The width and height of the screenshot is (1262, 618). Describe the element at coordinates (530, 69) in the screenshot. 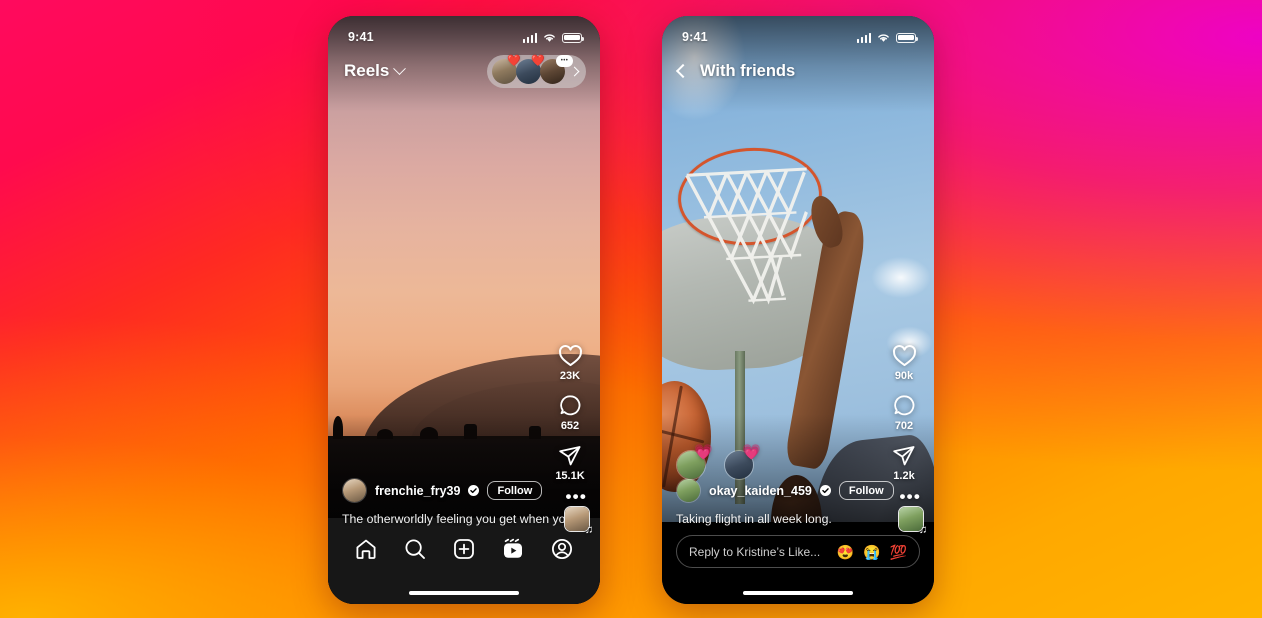

I see `note-avatar-2: ❤️` at that location.